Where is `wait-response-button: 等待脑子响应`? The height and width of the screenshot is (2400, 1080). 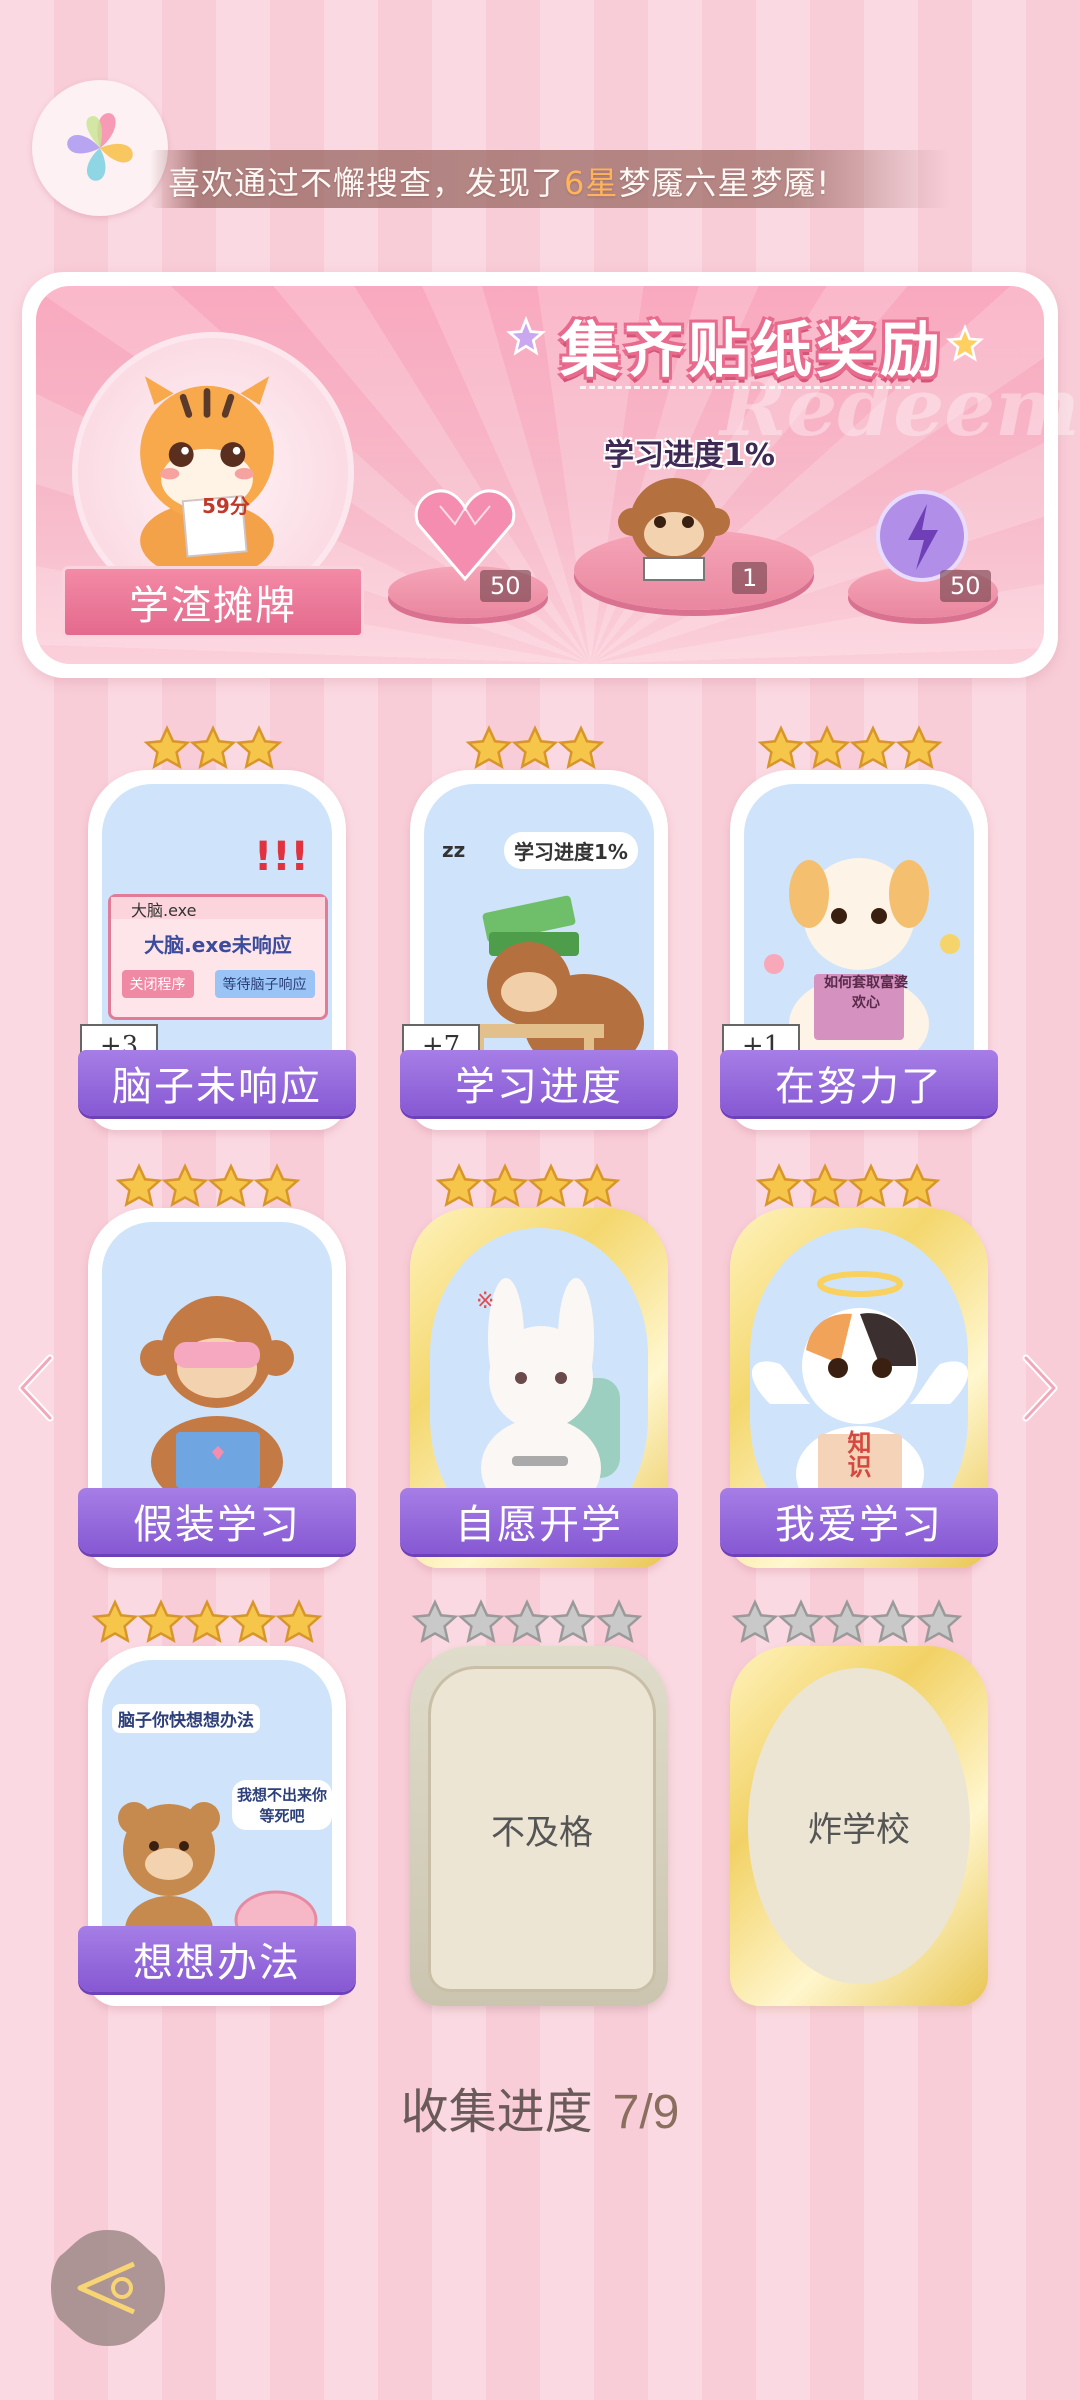 wait-response-button: 等待脑子响应 is located at coordinates (264, 984).